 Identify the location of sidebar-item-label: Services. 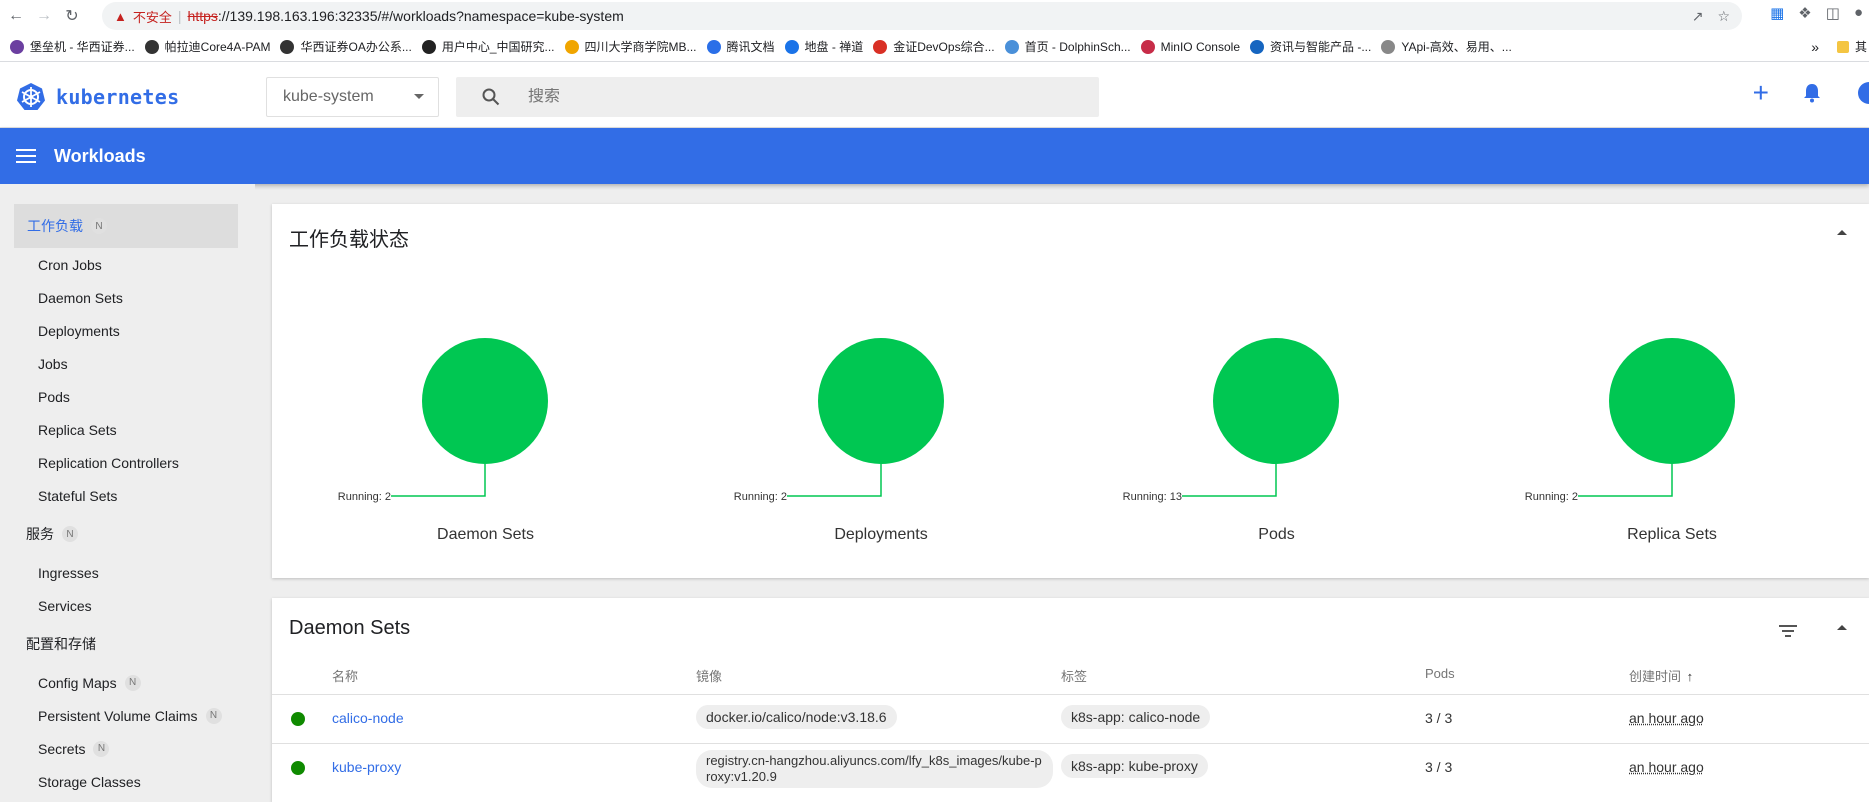
(65, 605).